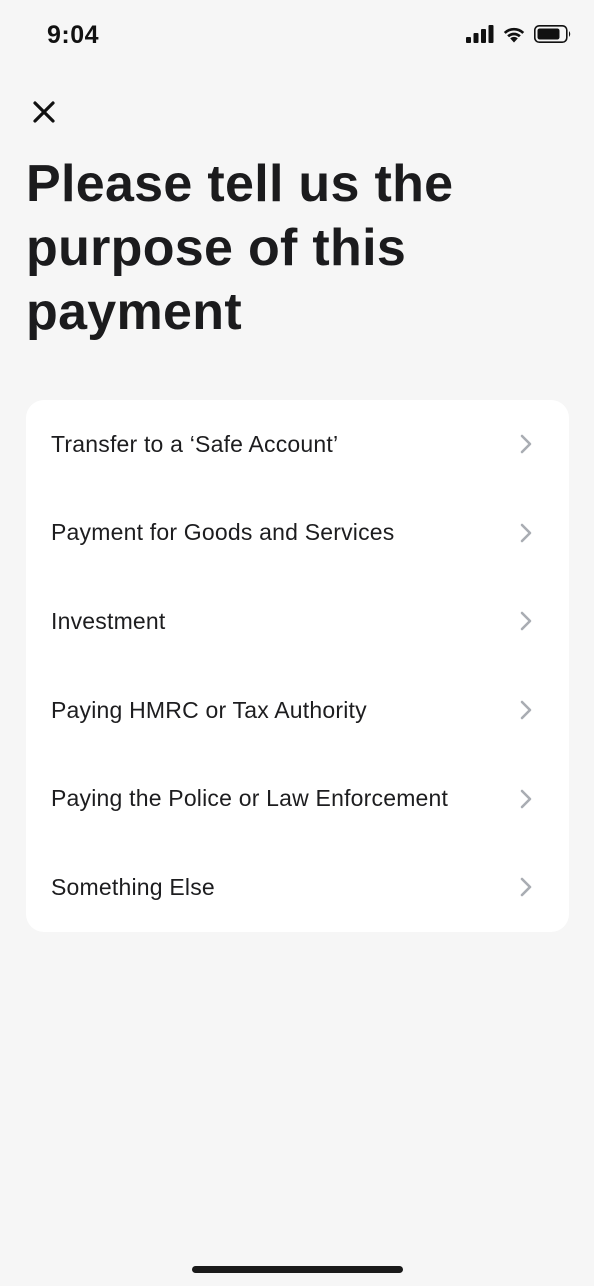 This screenshot has height=1286, width=594. What do you see at coordinates (297, 1269) in the screenshot?
I see `home-indicator` at bounding box center [297, 1269].